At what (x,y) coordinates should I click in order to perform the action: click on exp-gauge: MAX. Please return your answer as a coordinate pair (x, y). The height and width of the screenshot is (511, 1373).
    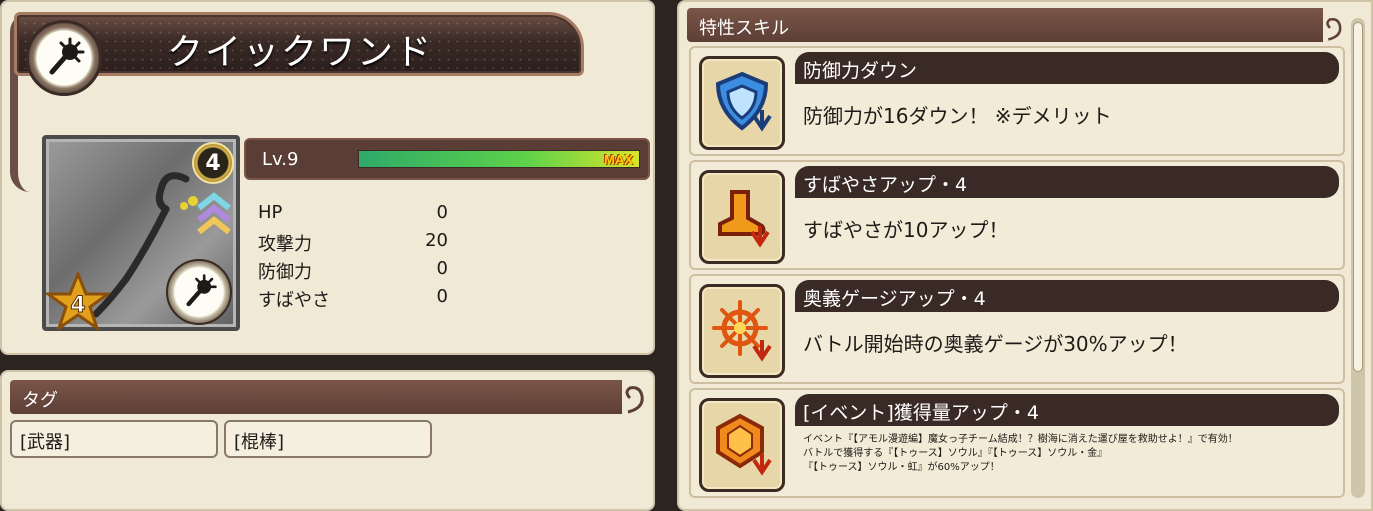
    Looking at the image, I should click on (499, 159).